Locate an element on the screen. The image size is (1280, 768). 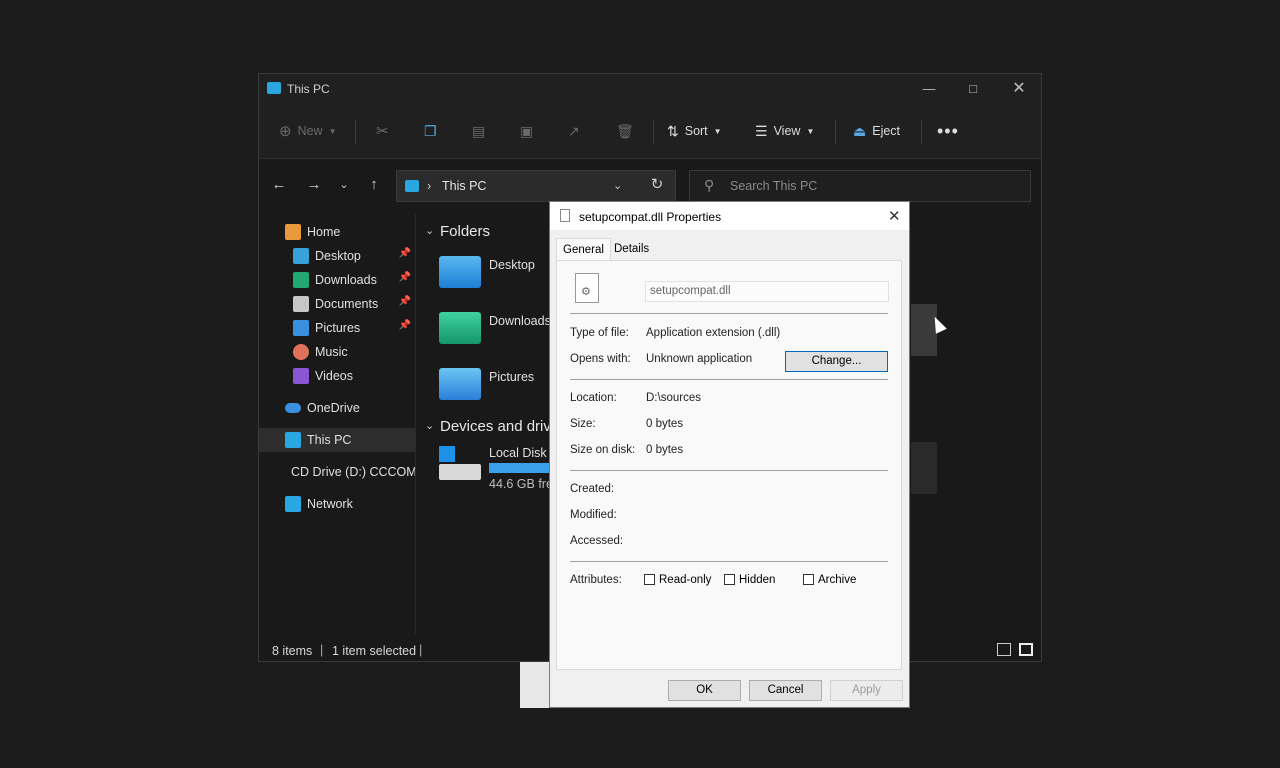
sidebar-item-desktop: Desktop 📌 is located at coordinates (337, 256).